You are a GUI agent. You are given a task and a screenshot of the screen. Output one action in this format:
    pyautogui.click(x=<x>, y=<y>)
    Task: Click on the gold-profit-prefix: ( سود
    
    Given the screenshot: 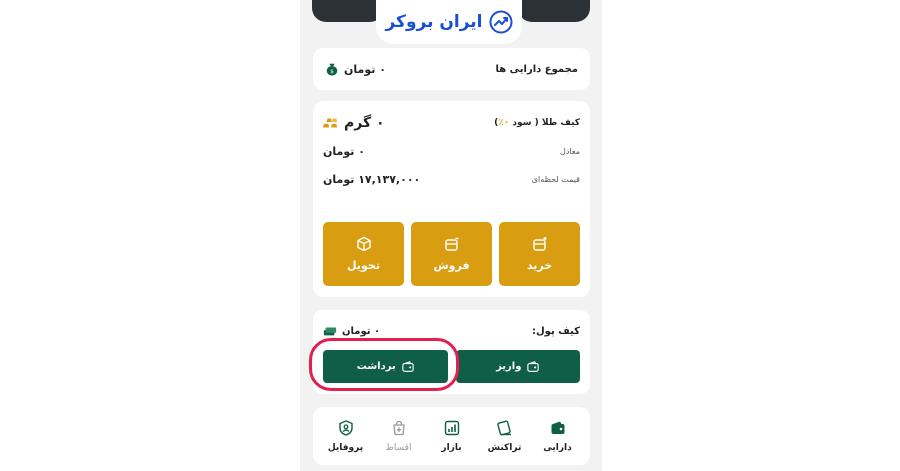 What is the action you would take?
    pyautogui.click(x=524, y=123)
    